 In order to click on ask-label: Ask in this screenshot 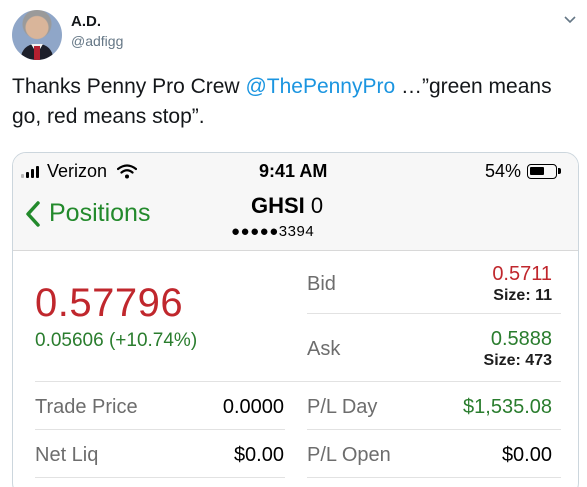, I will do `click(324, 349)`.